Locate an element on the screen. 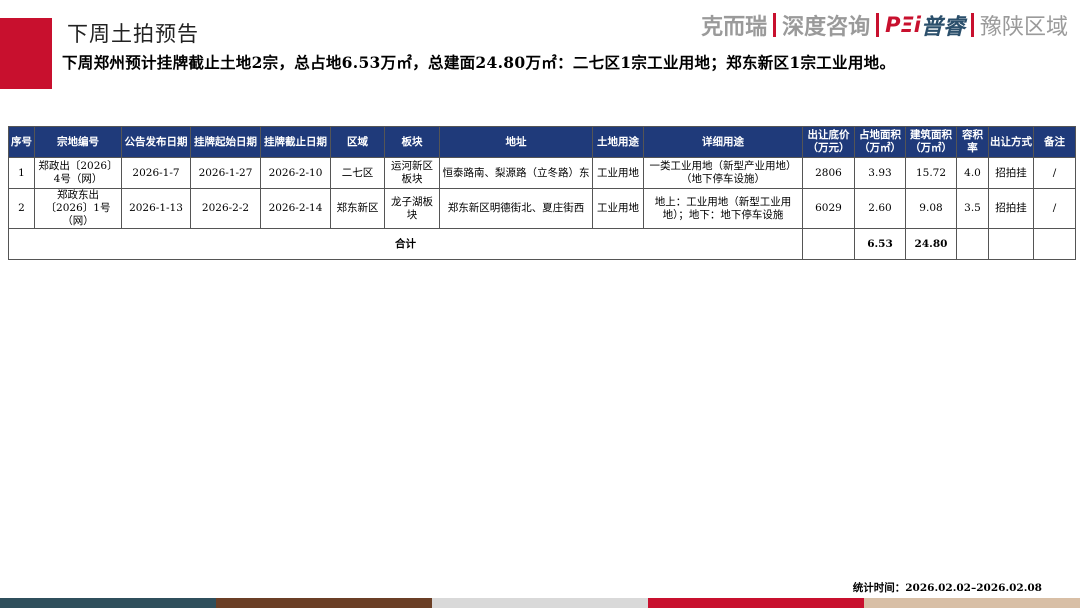  header-cell: 挂牌起始日期 is located at coordinates (225, 142).